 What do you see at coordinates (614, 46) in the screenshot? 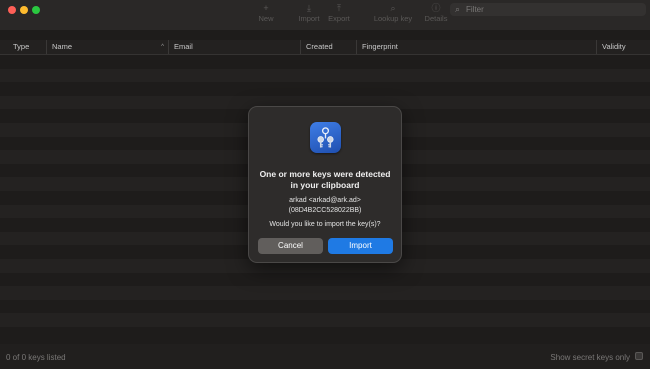
I see `column-label: Validity` at bounding box center [614, 46].